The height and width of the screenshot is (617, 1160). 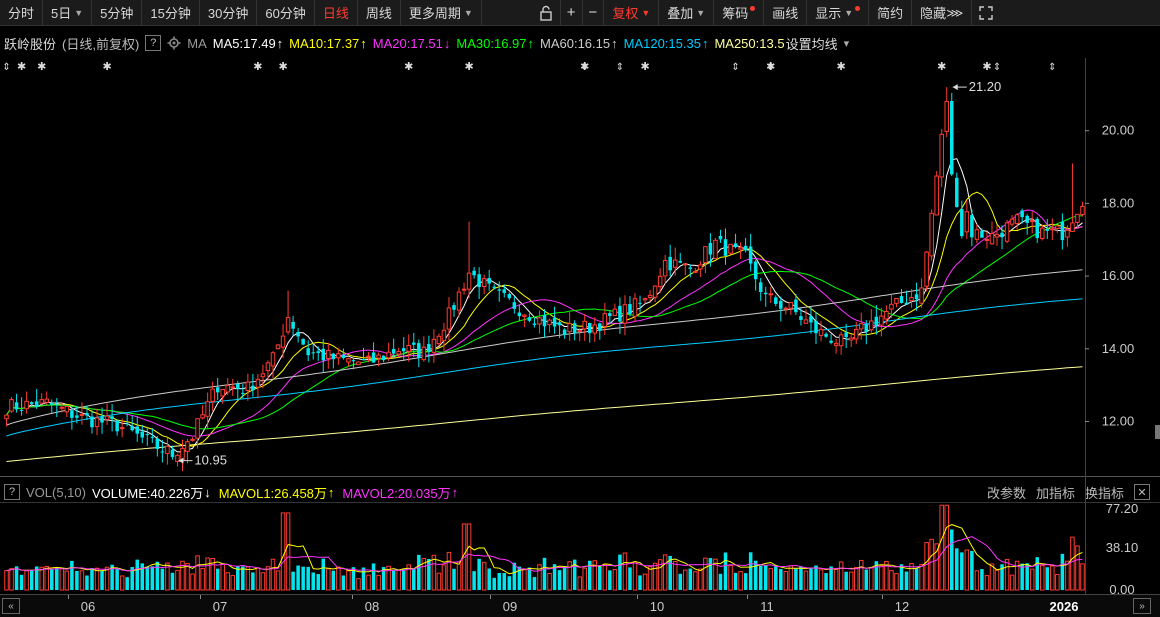 I want to click on price-tick-label: 20.00, so click(x=1118, y=130).